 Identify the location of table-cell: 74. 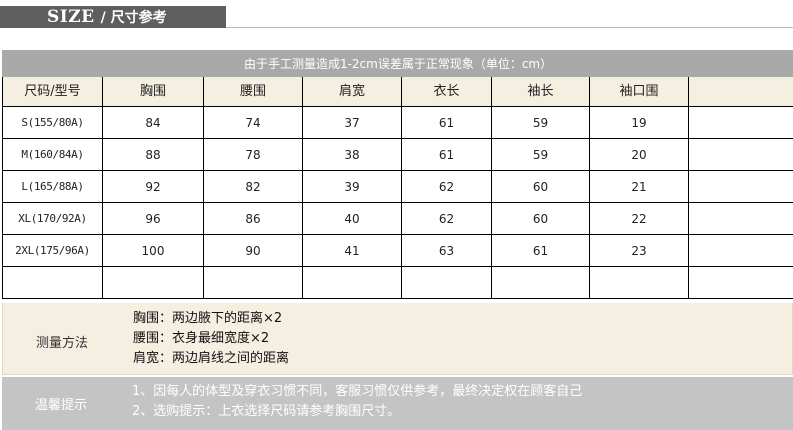
(253, 122).